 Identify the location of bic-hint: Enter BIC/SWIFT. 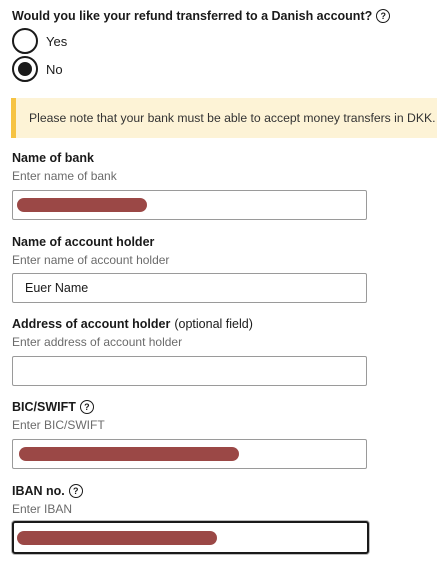
(58, 425).